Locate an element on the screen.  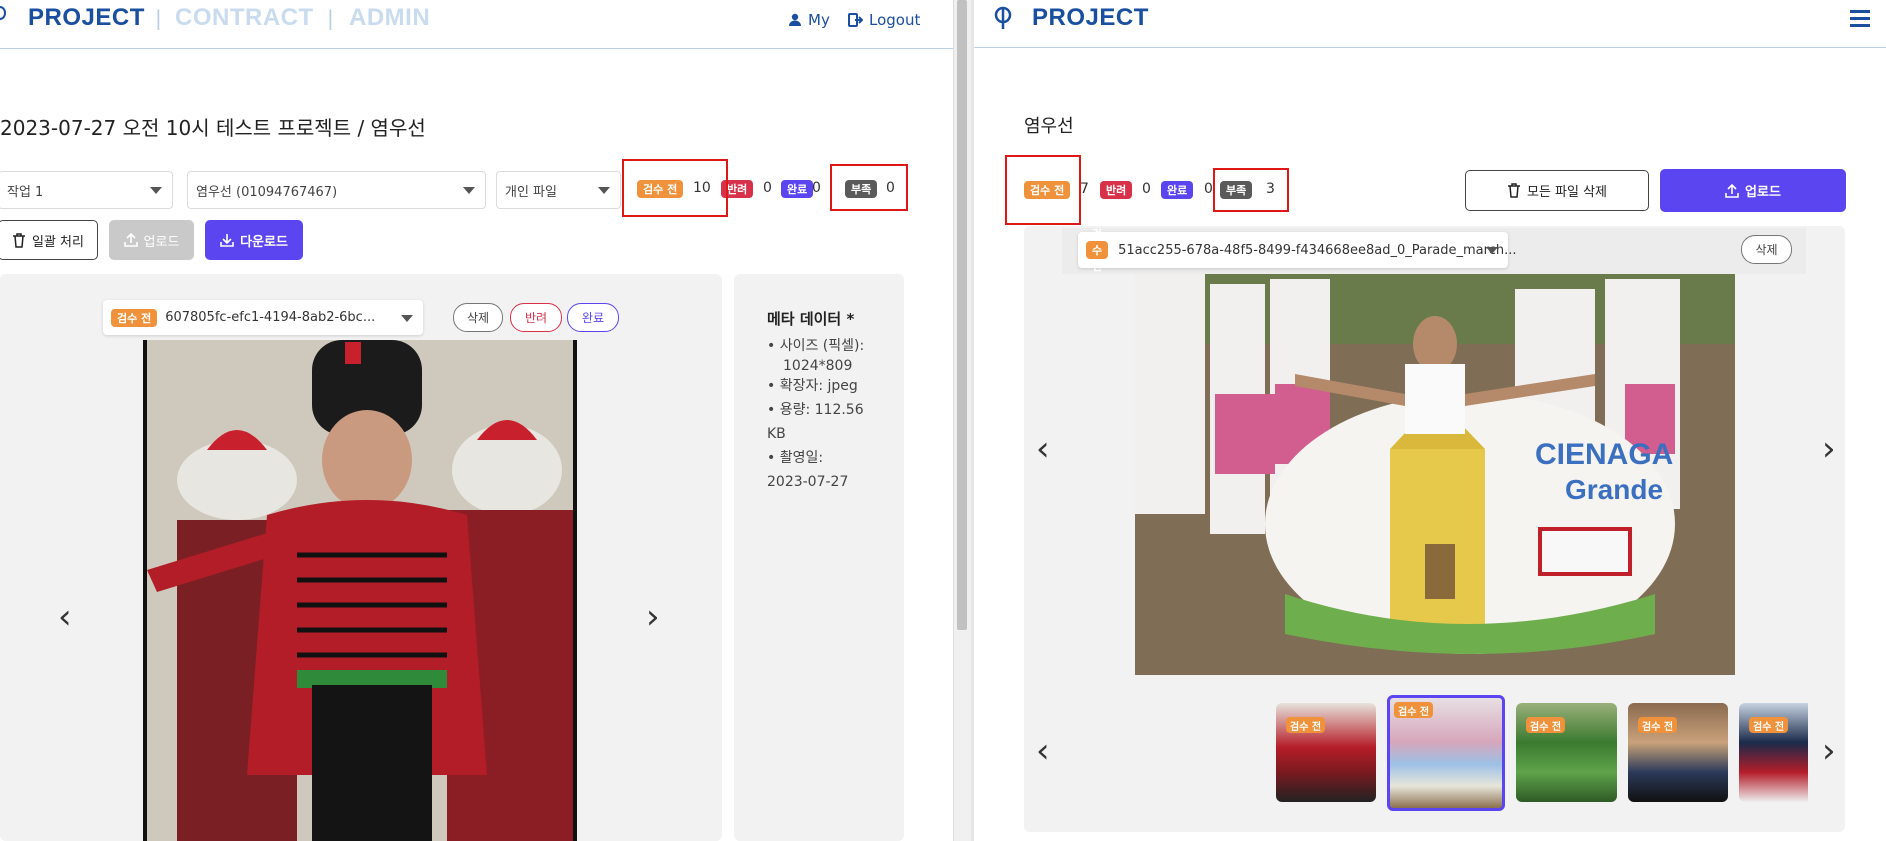
page-title: 2023-07-27 오전 10시 테스트 프로젝트 / 염우선 is located at coordinates (213, 128).